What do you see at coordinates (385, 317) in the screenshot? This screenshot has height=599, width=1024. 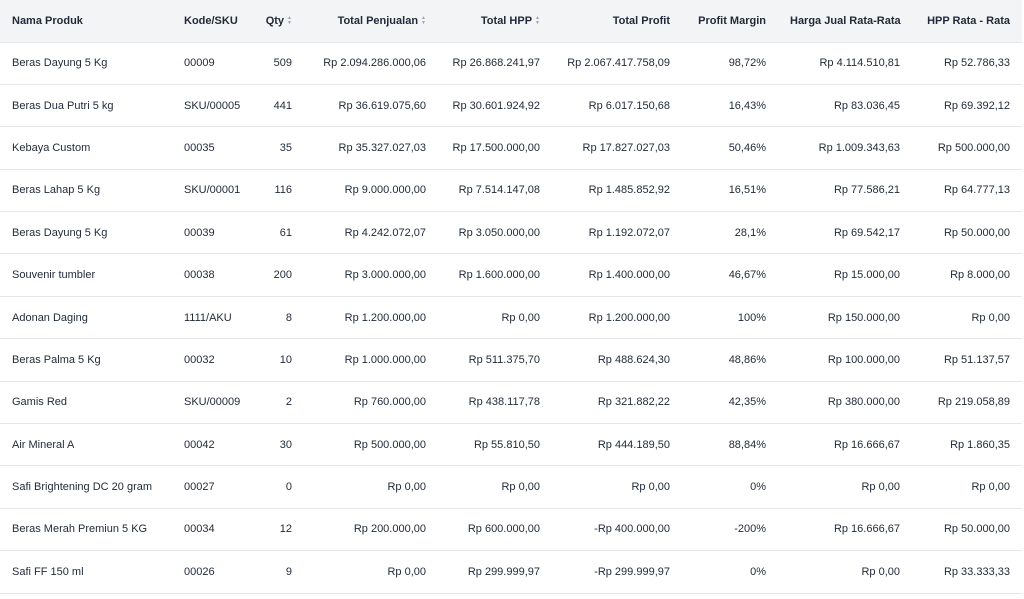 I see `cell-total-penjualan: Rp 1.200.000,00` at bounding box center [385, 317].